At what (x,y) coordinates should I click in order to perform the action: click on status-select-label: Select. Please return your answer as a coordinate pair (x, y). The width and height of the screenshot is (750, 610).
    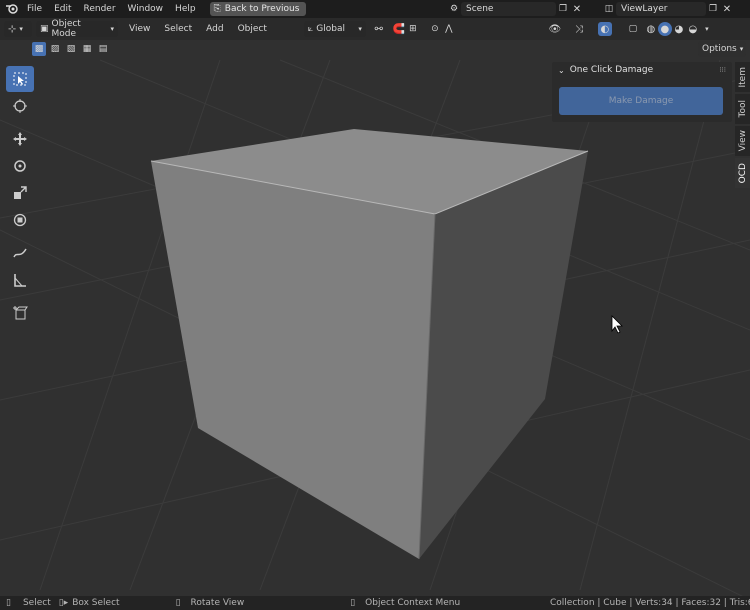
    Looking at the image, I should click on (36, 603).